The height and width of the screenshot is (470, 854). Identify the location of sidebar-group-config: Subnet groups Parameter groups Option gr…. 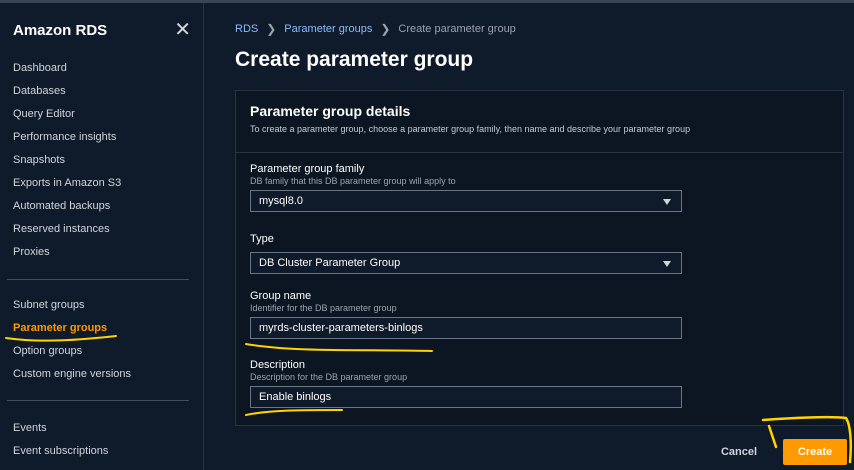
(102, 340).